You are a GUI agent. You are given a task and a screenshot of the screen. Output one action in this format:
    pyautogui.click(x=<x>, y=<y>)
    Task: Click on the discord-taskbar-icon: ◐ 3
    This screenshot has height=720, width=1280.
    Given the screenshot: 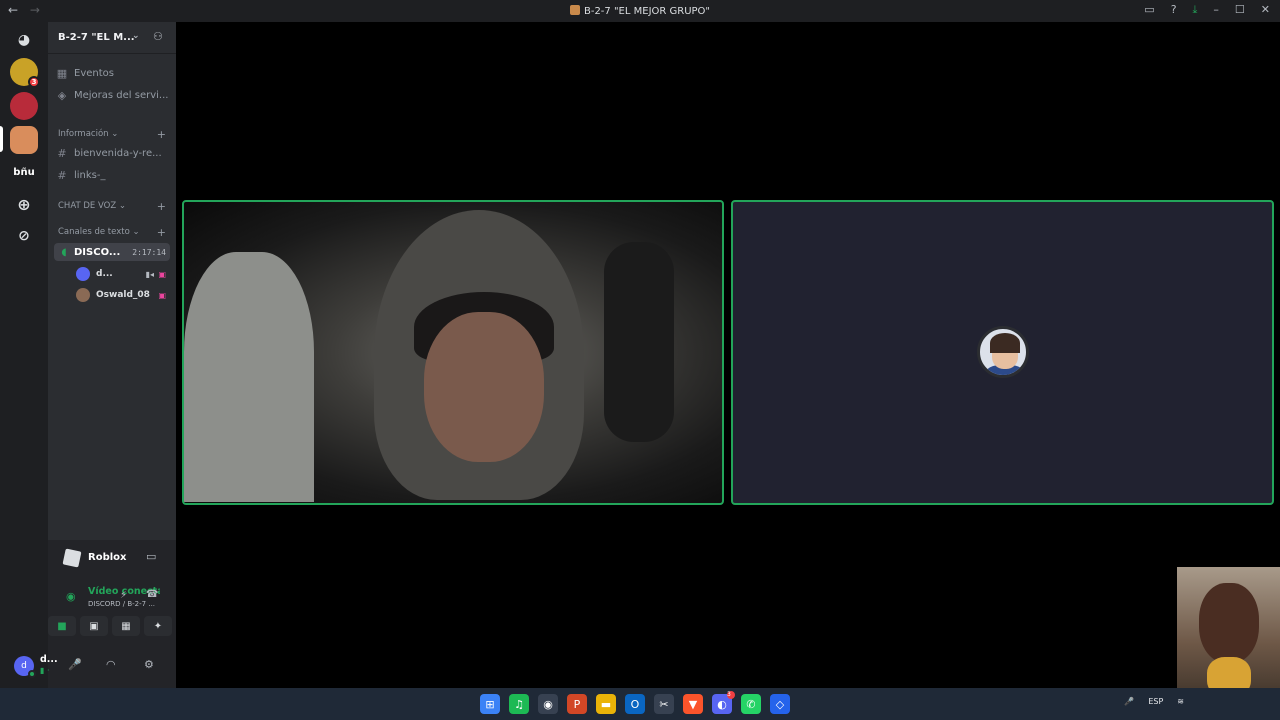 What is the action you would take?
    pyautogui.click(x=723, y=702)
    